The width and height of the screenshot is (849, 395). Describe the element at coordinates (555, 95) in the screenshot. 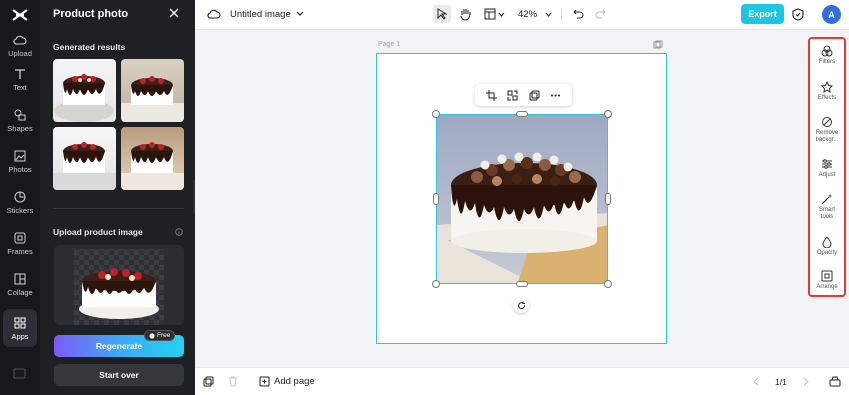

I see `more-options-icon` at that location.